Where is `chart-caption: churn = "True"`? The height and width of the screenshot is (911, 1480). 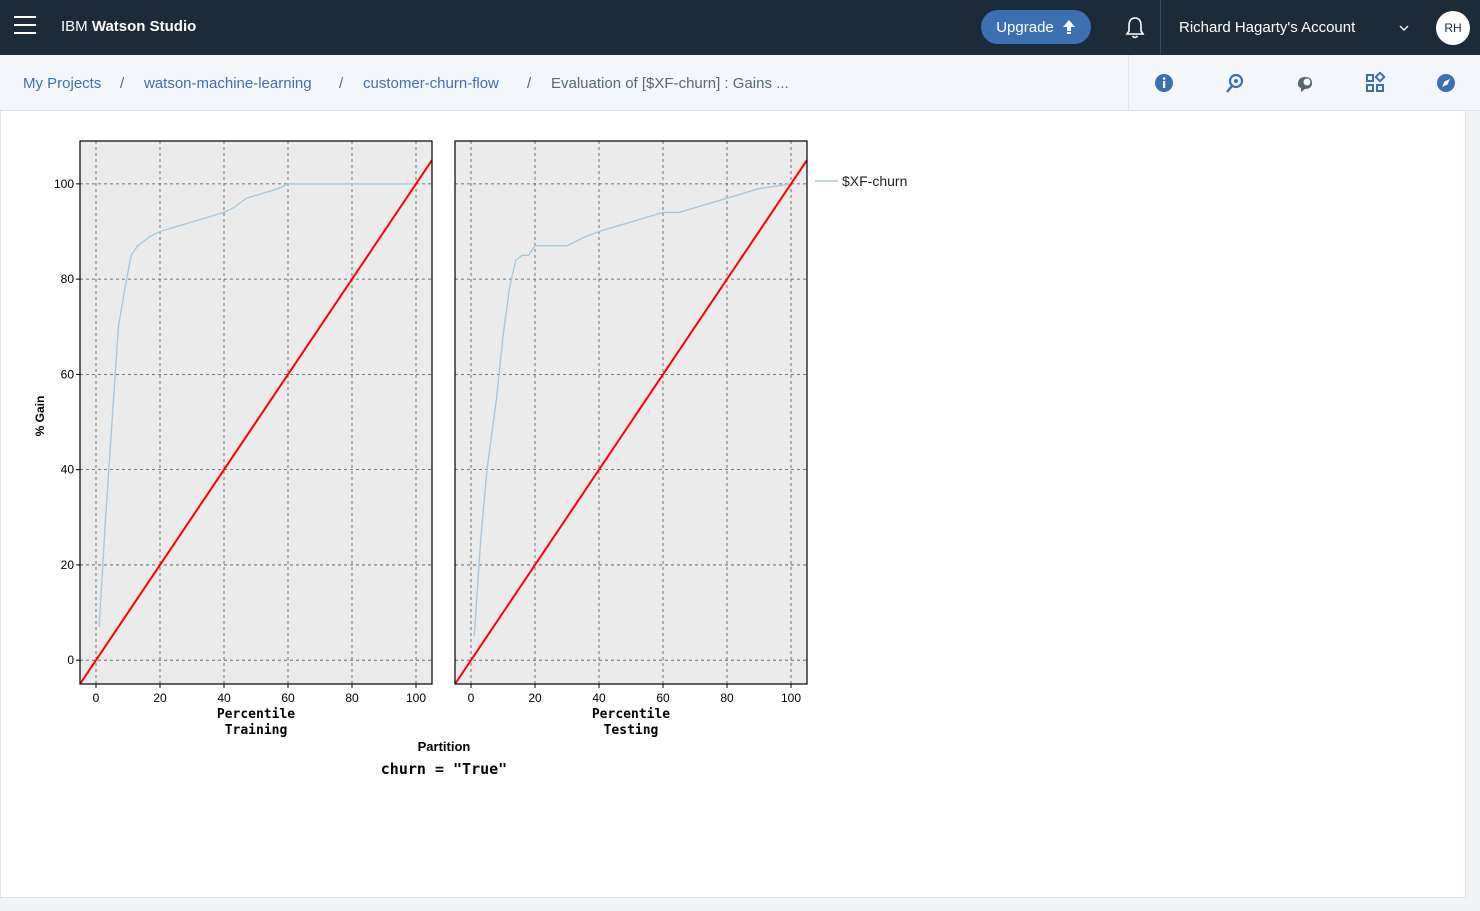
chart-caption: churn = "True" is located at coordinates (444, 769).